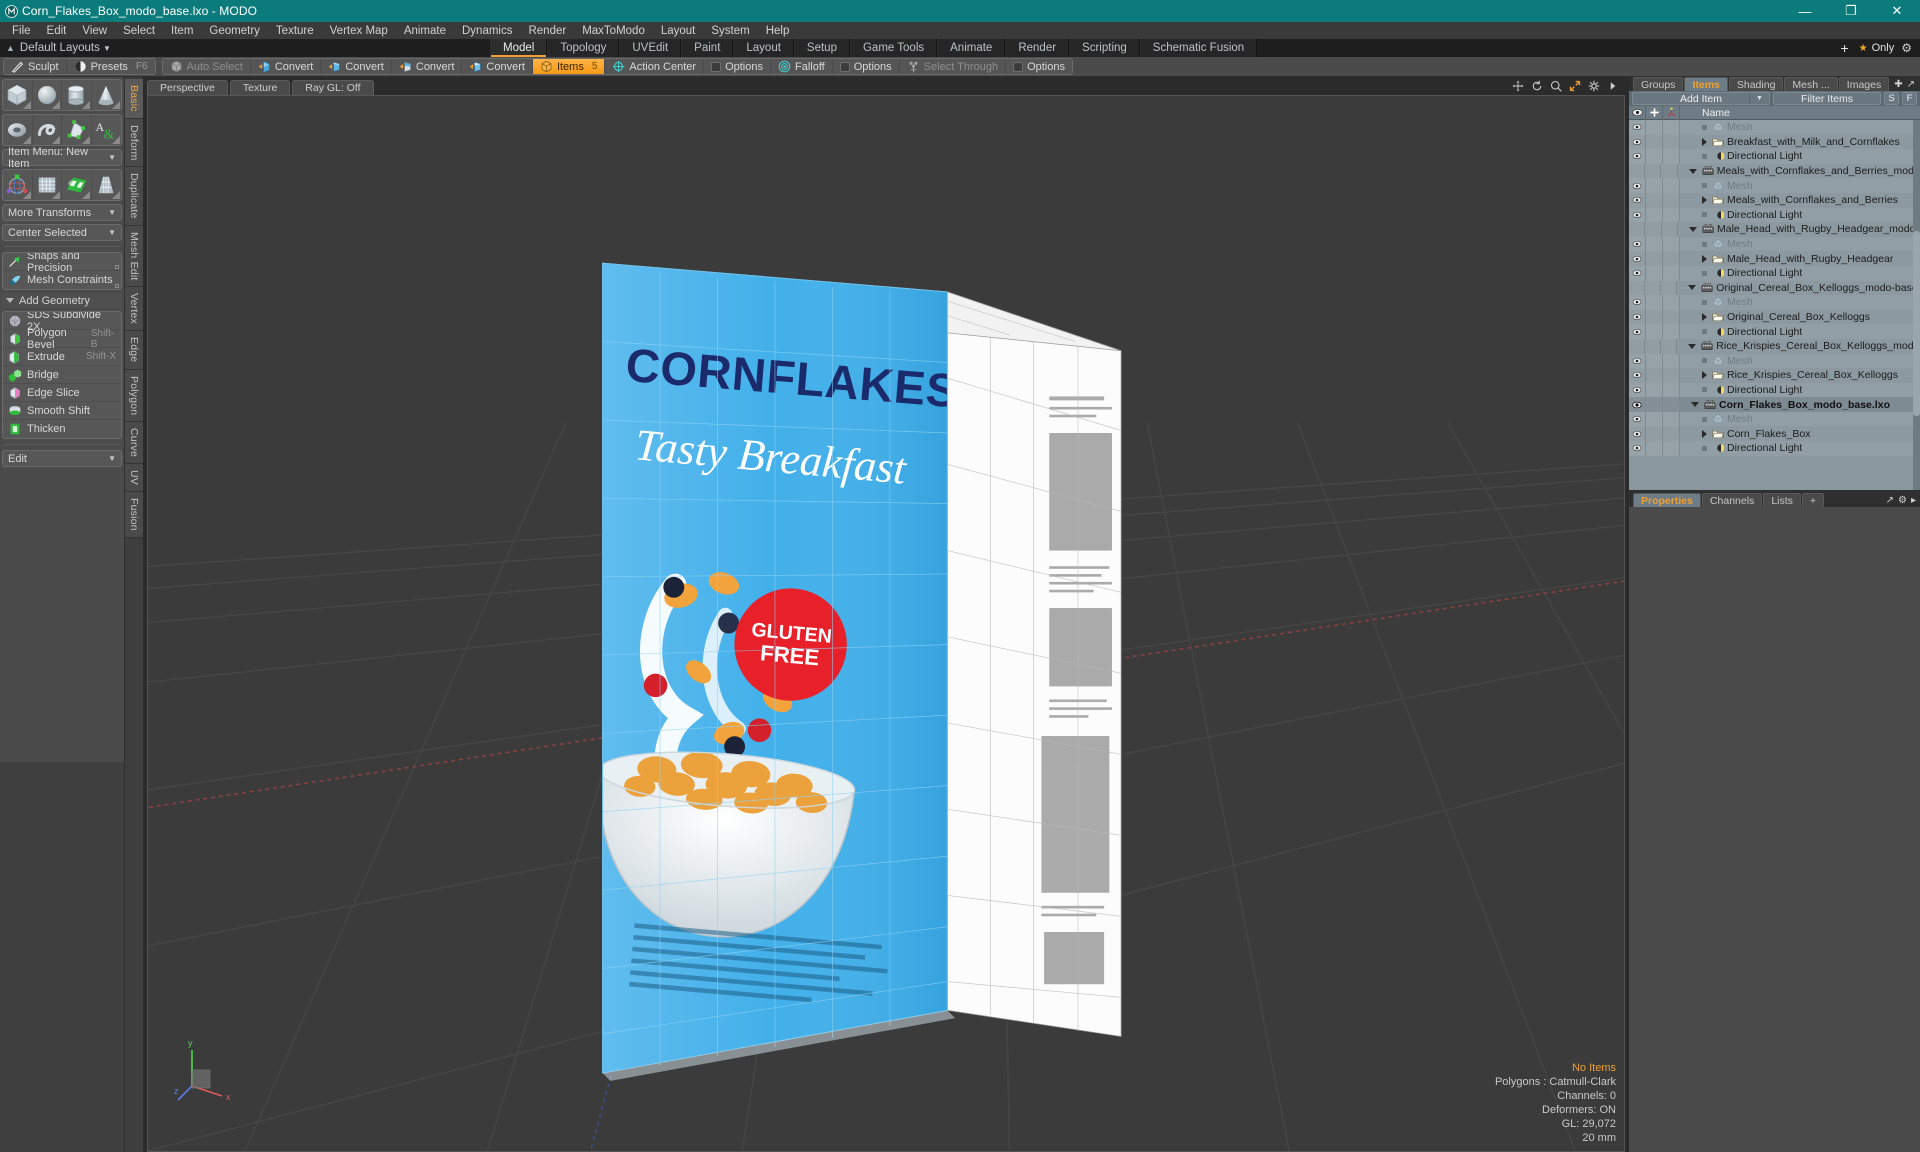 The height and width of the screenshot is (1152, 1920). Describe the element at coordinates (737, 66) in the screenshot. I see `options-button: Options` at that location.